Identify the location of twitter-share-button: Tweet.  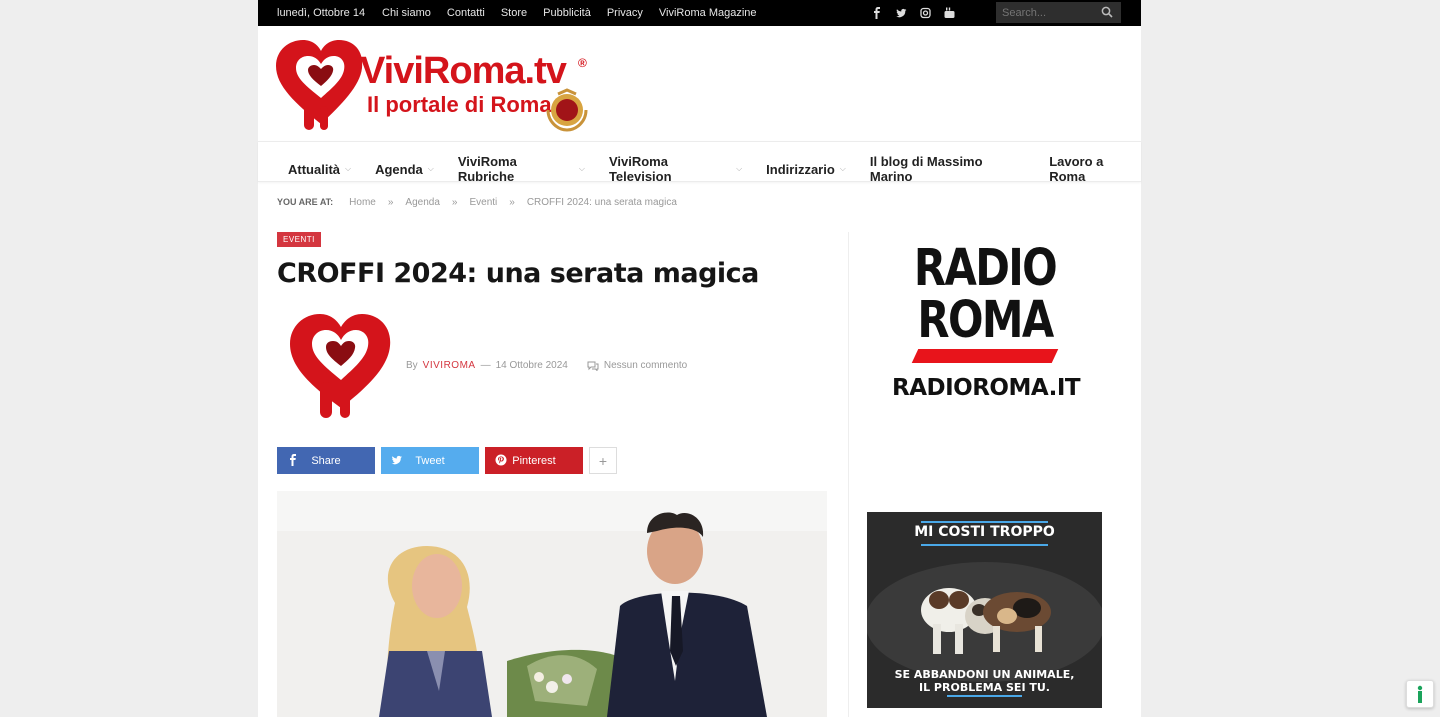
(430, 460).